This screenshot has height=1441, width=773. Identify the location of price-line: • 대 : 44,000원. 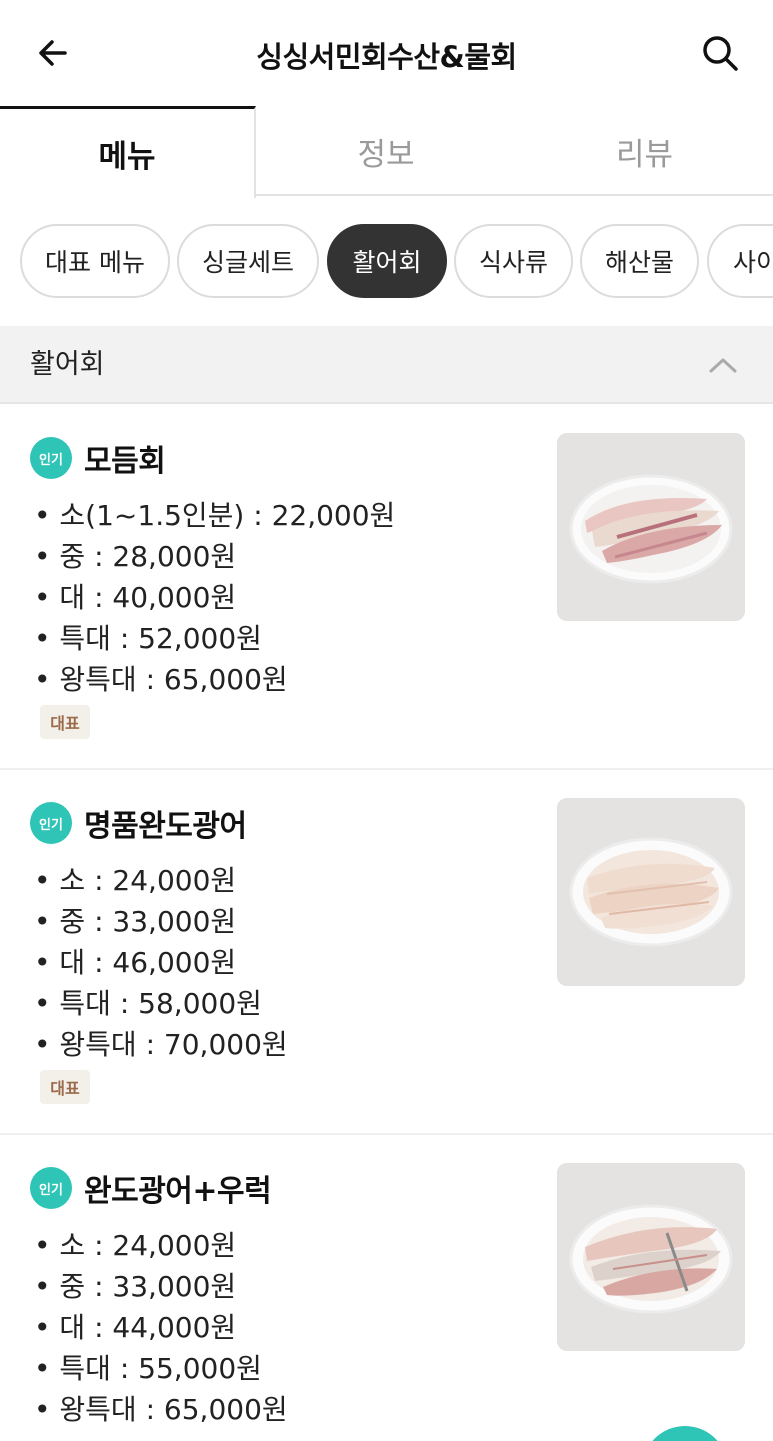
(135, 1327).